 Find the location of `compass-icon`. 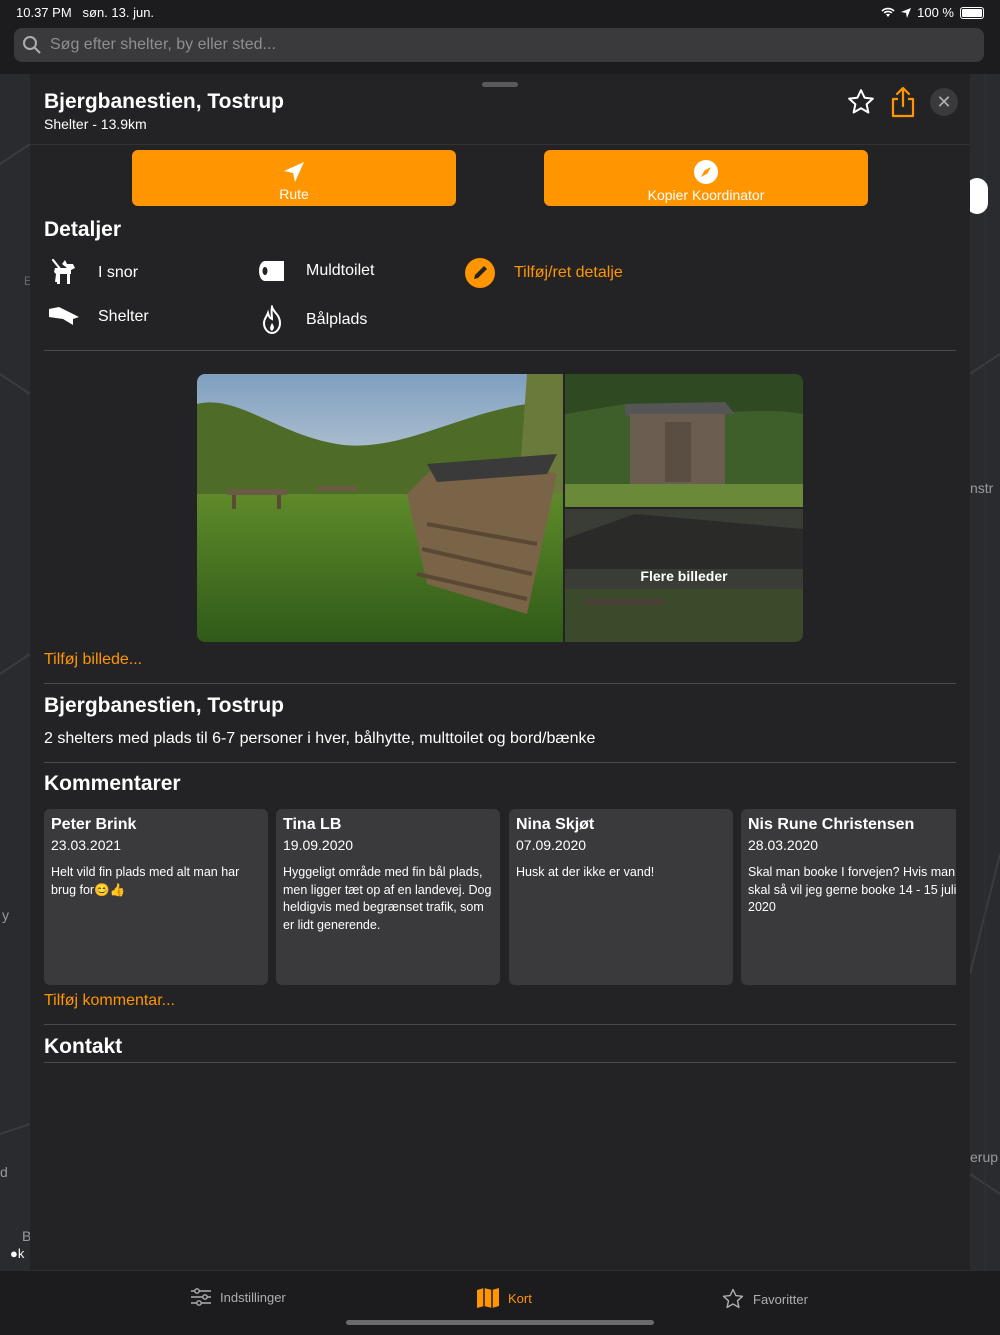

compass-icon is located at coordinates (706, 172).